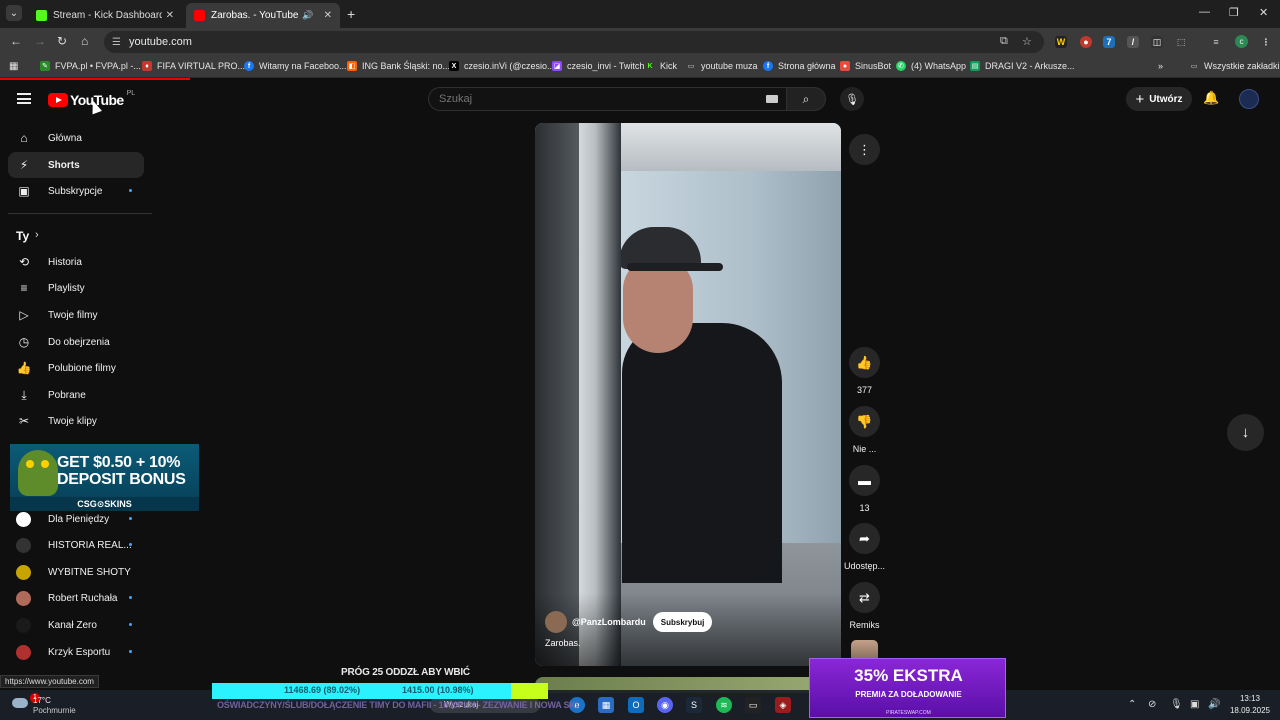 This screenshot has height=720, width=1280. What do you see at coordinates (13, 66) in the screenshot?
I see `apps-grid-icon: ▦` at bounding box center [13, 66].